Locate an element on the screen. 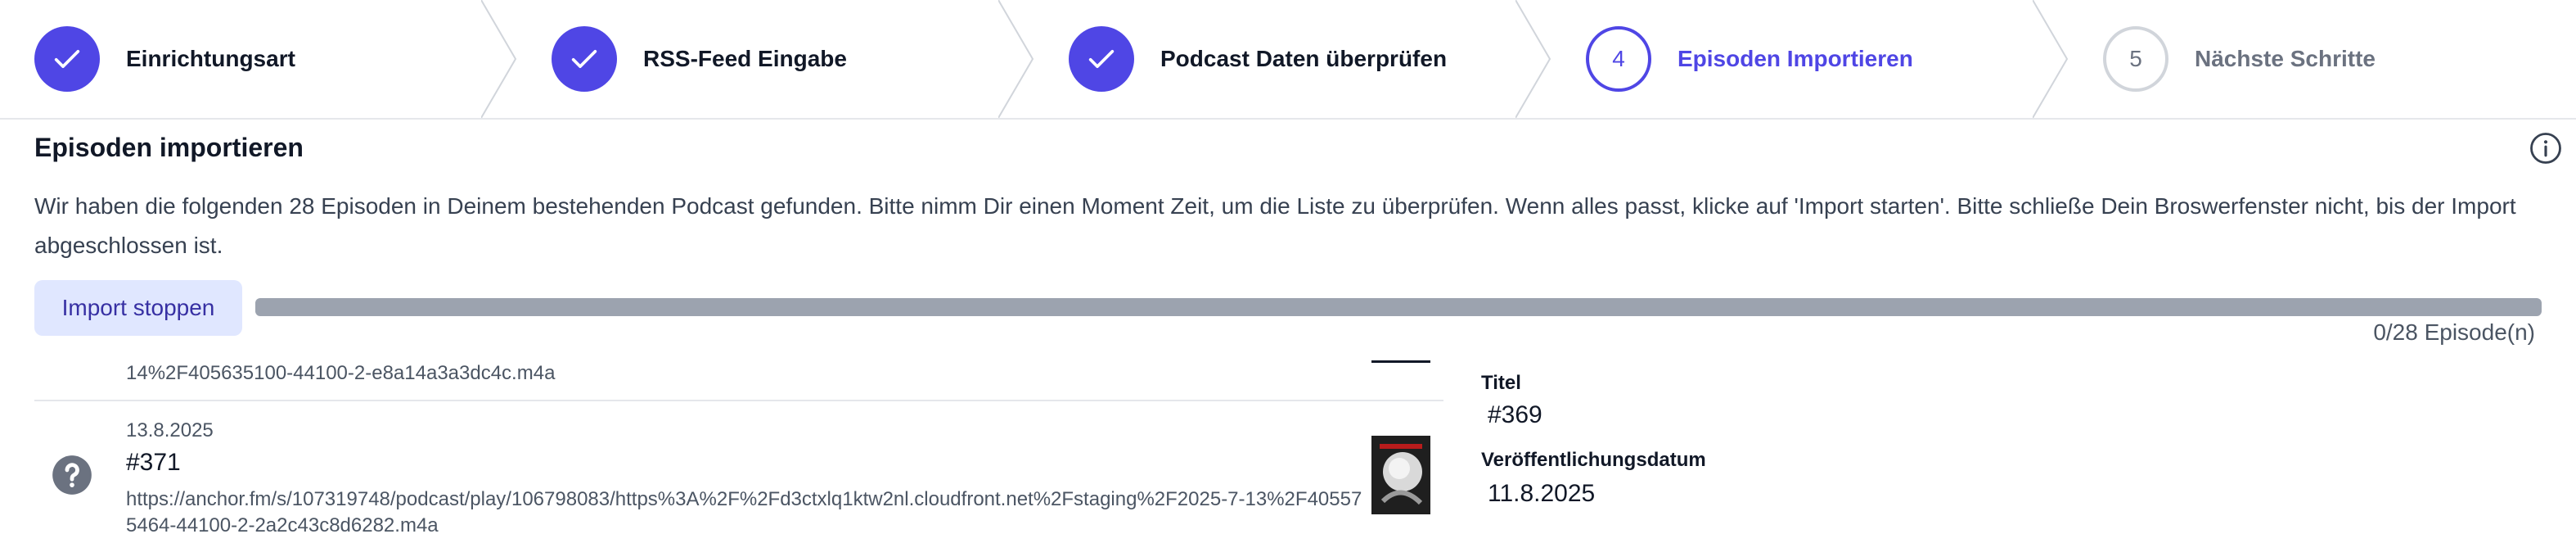 The width and height of the screenshot is (2576, 534). step-episoden-importieren: 4 Episoden Importieren is located at coordinates (1749, 59).